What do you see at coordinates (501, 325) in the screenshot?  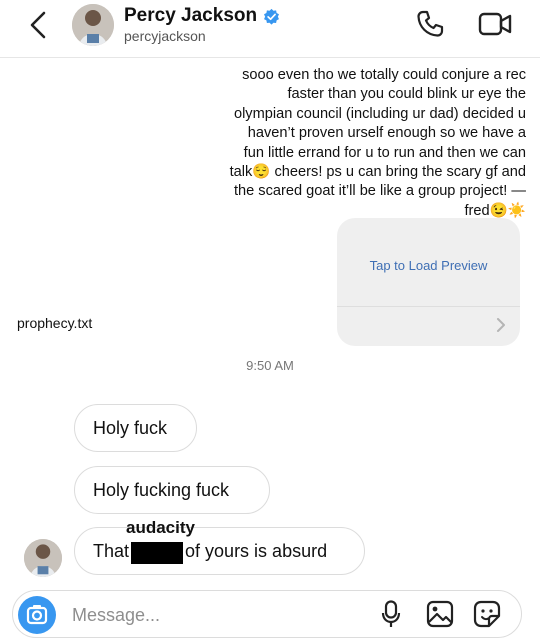 I see `chevron-right-icon` at bounding box center [501, 325].